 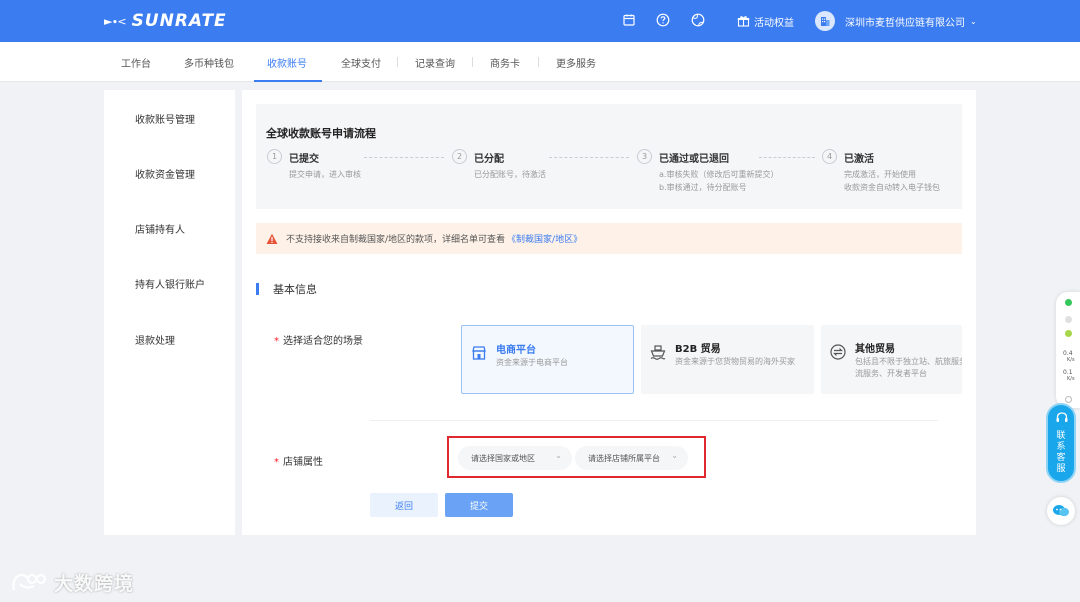 What do you see at coordinates (321, 133) in the screenshot?
I see `flow-title: 全球收款账号申请流程` at bounding box center [321, 133].